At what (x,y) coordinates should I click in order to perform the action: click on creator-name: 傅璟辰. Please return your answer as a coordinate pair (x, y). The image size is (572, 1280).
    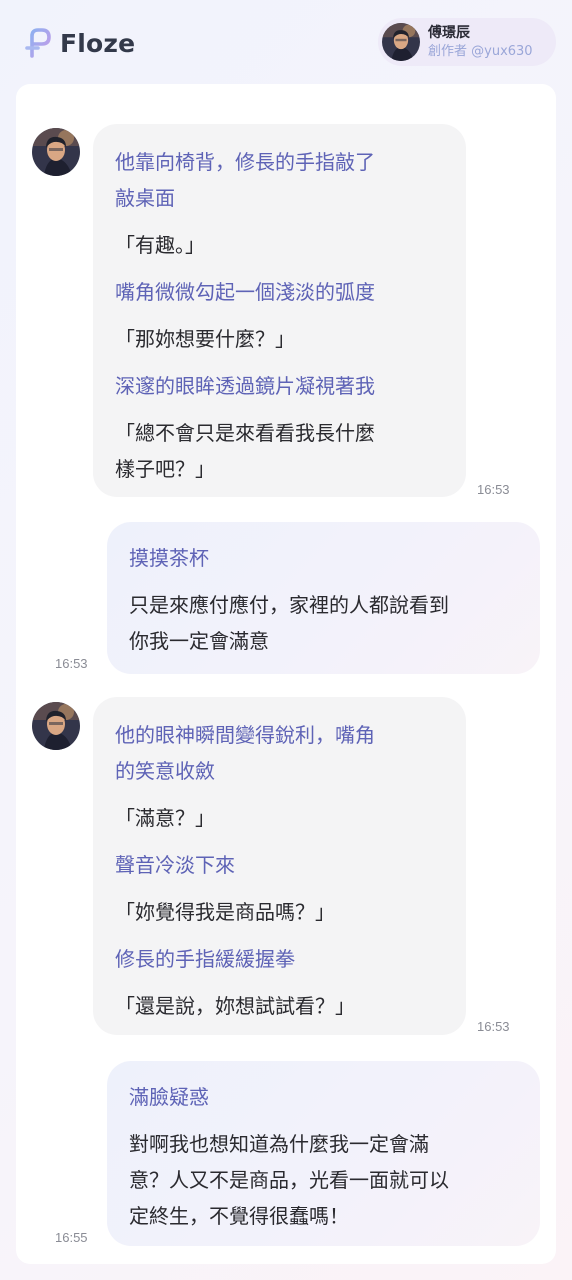
    Looking at the image, I should click on (449, 33).